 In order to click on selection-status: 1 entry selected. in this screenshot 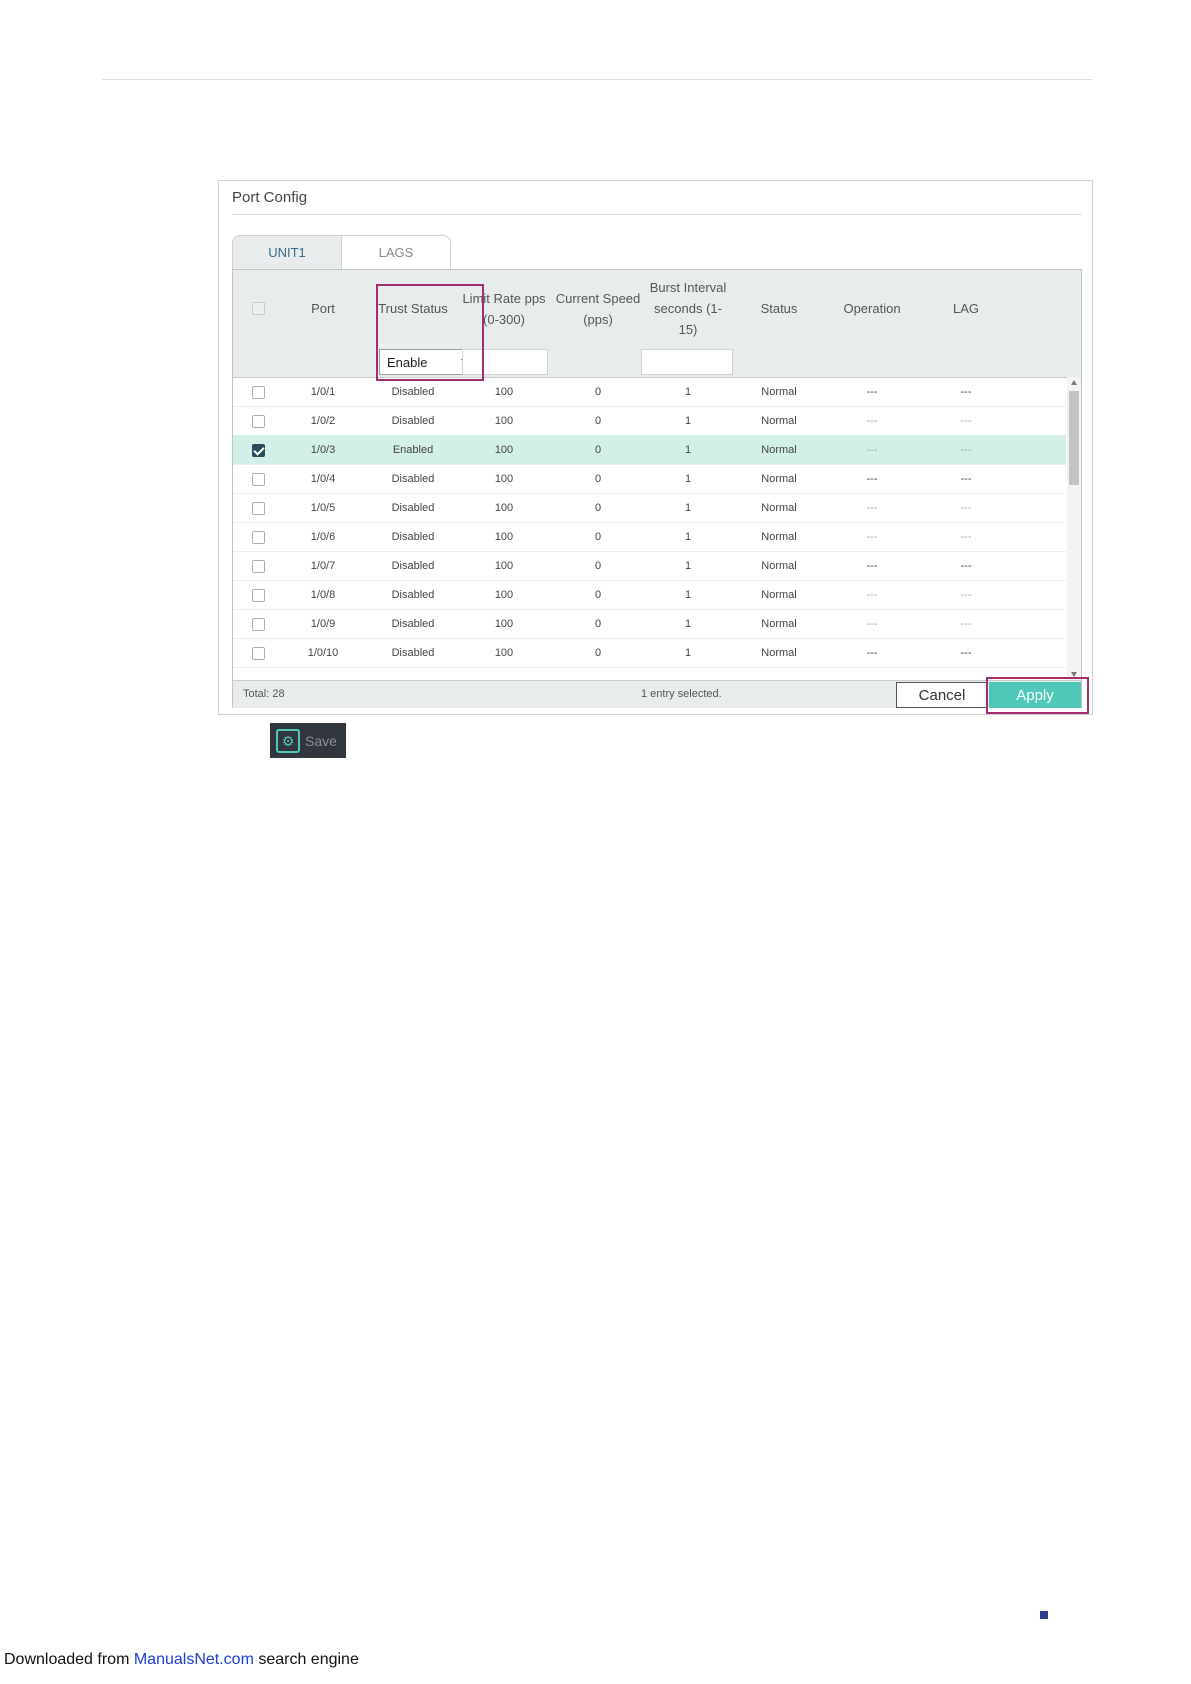, I will do `click(681, 694)`.